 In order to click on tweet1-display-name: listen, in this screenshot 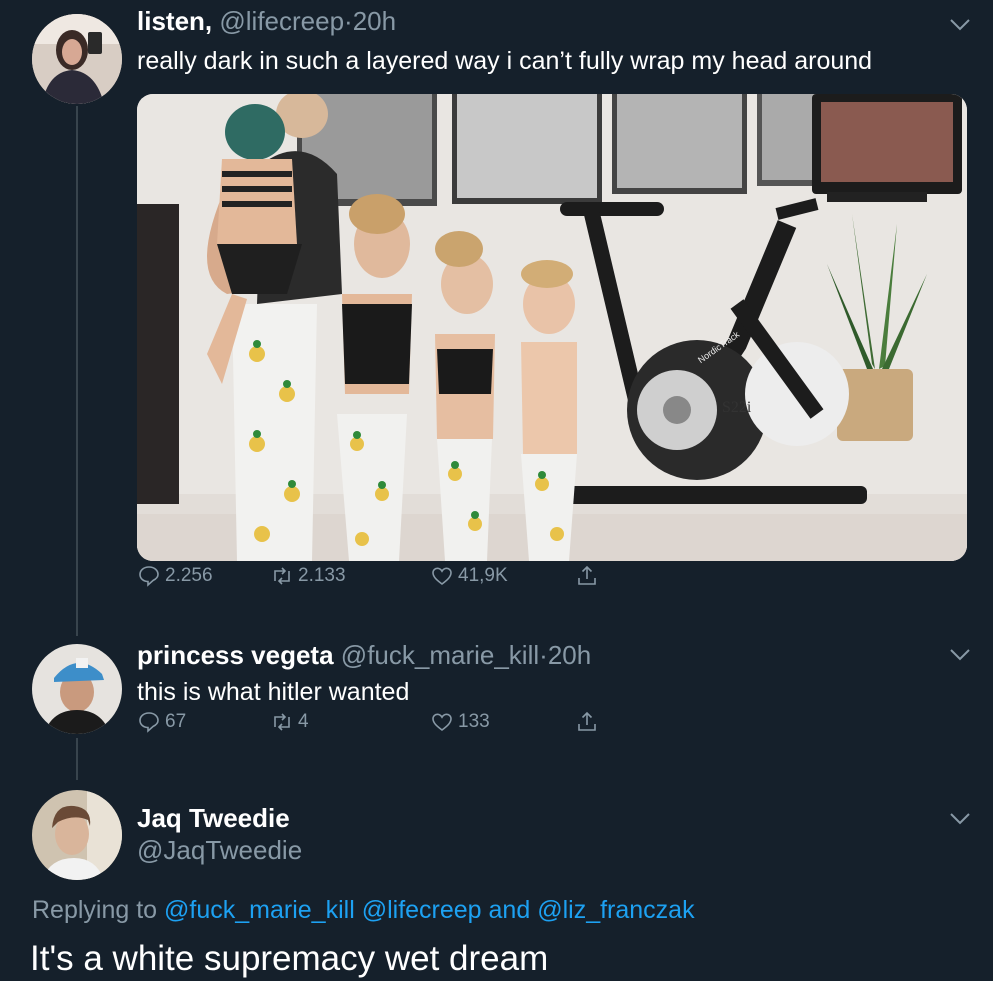, I will do `click(174, 21)`.